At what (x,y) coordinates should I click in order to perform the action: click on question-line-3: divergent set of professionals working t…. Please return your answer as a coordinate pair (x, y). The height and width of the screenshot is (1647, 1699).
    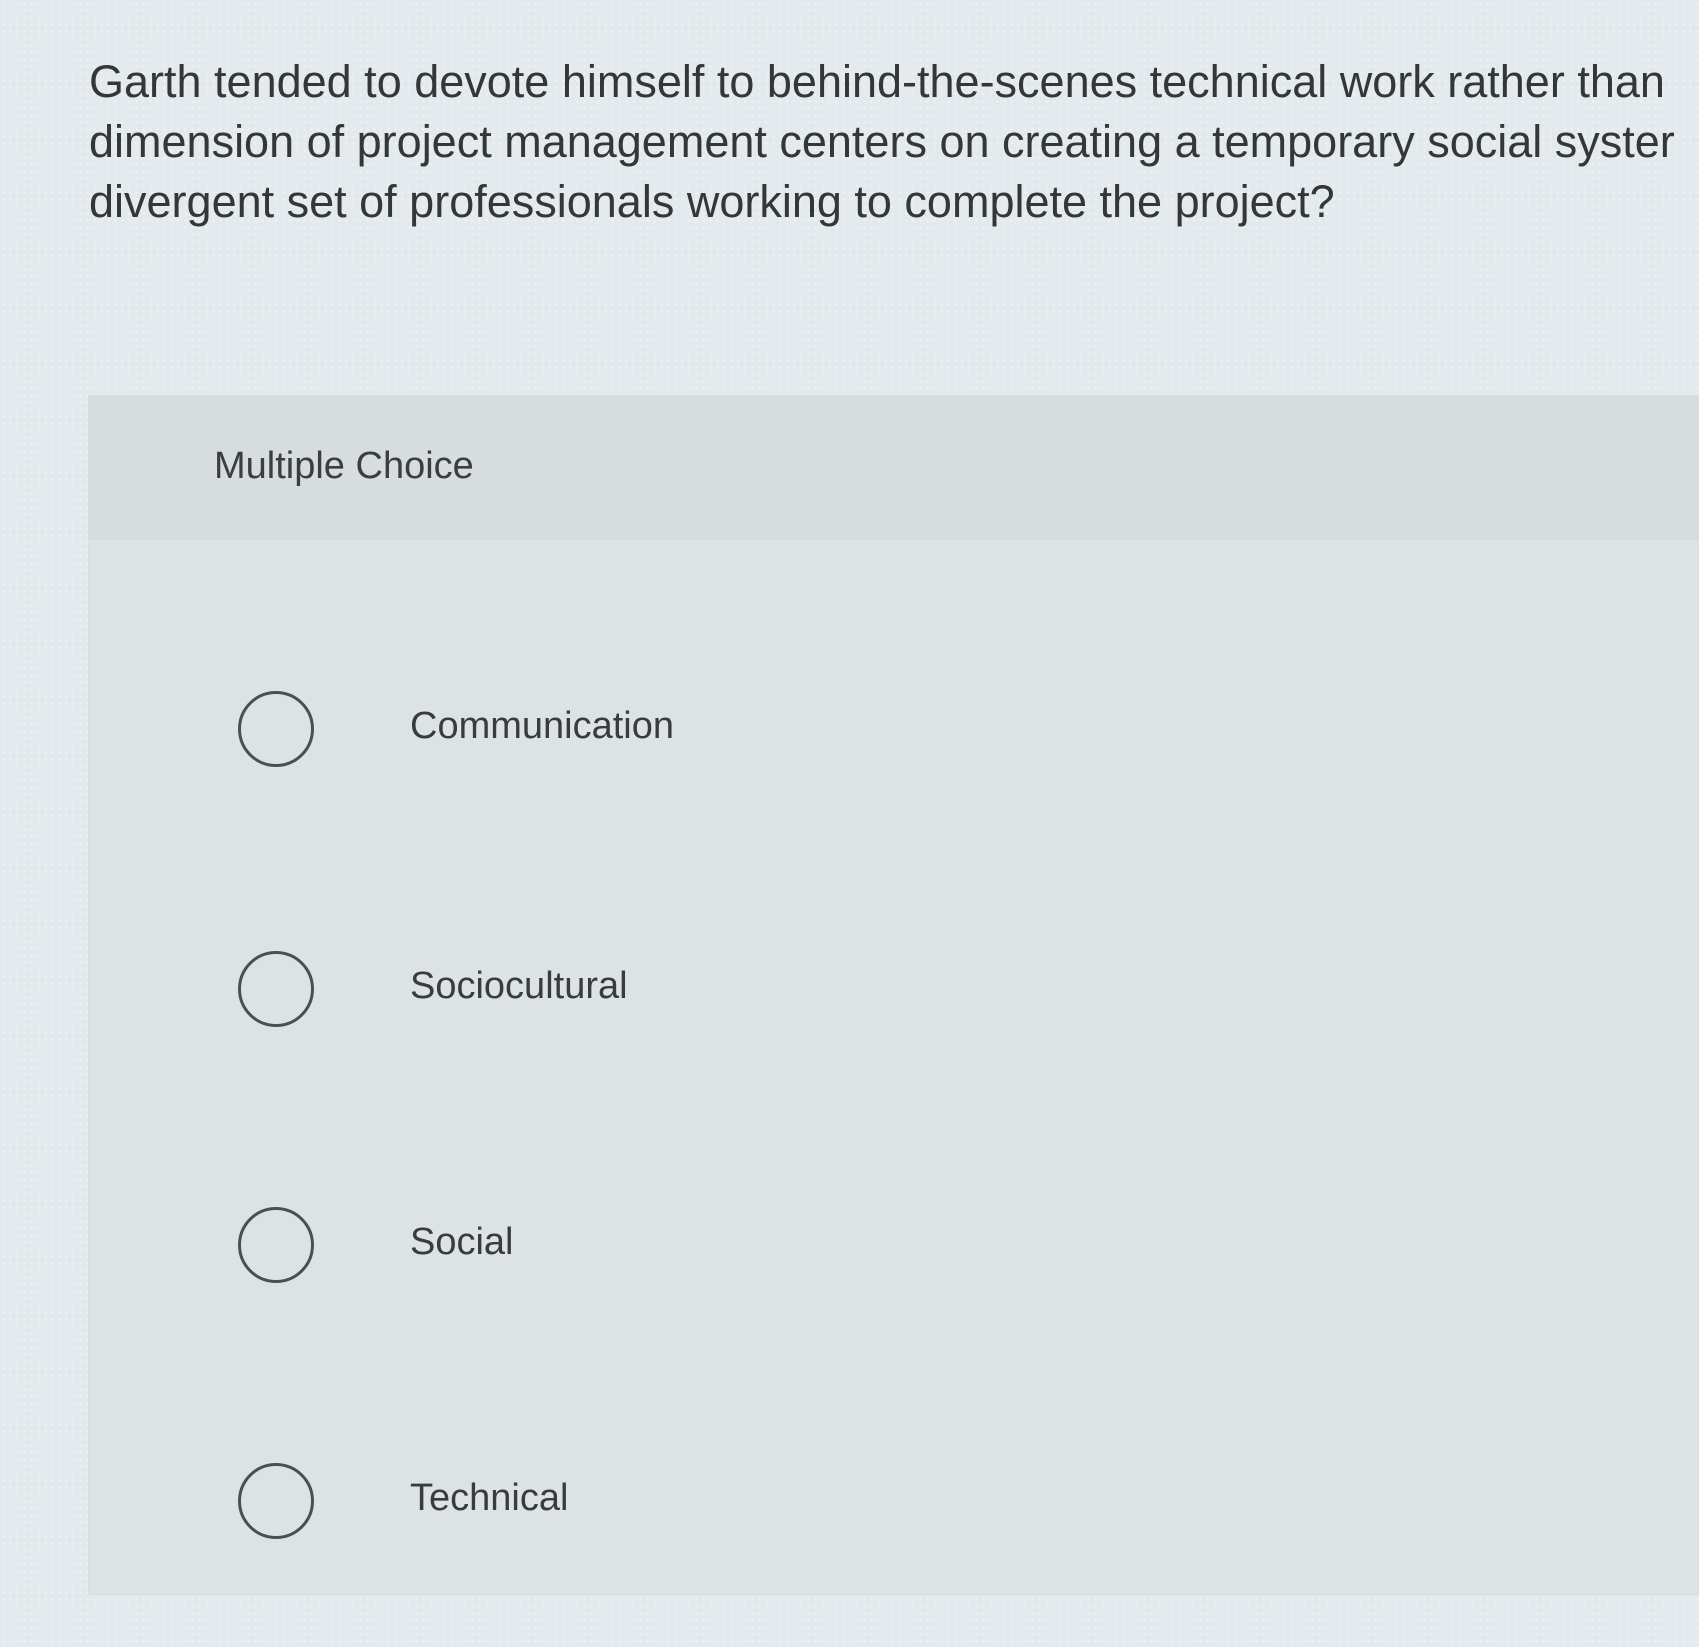
    Looking at the image, I should click on (712, 201).